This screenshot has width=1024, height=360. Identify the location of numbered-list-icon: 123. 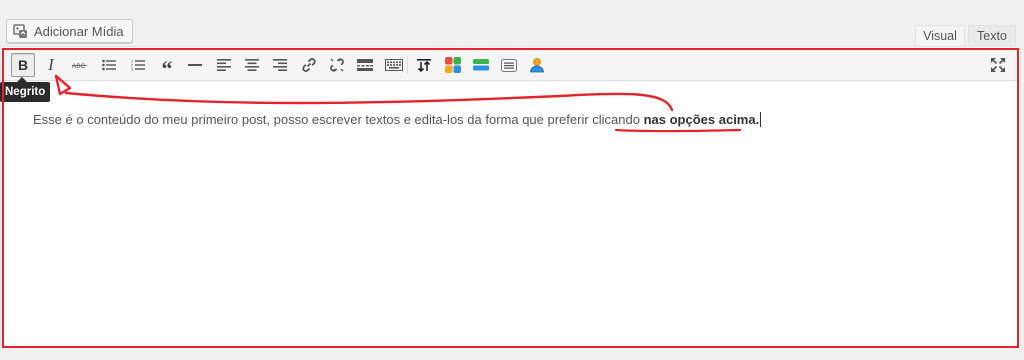
(138, 65).